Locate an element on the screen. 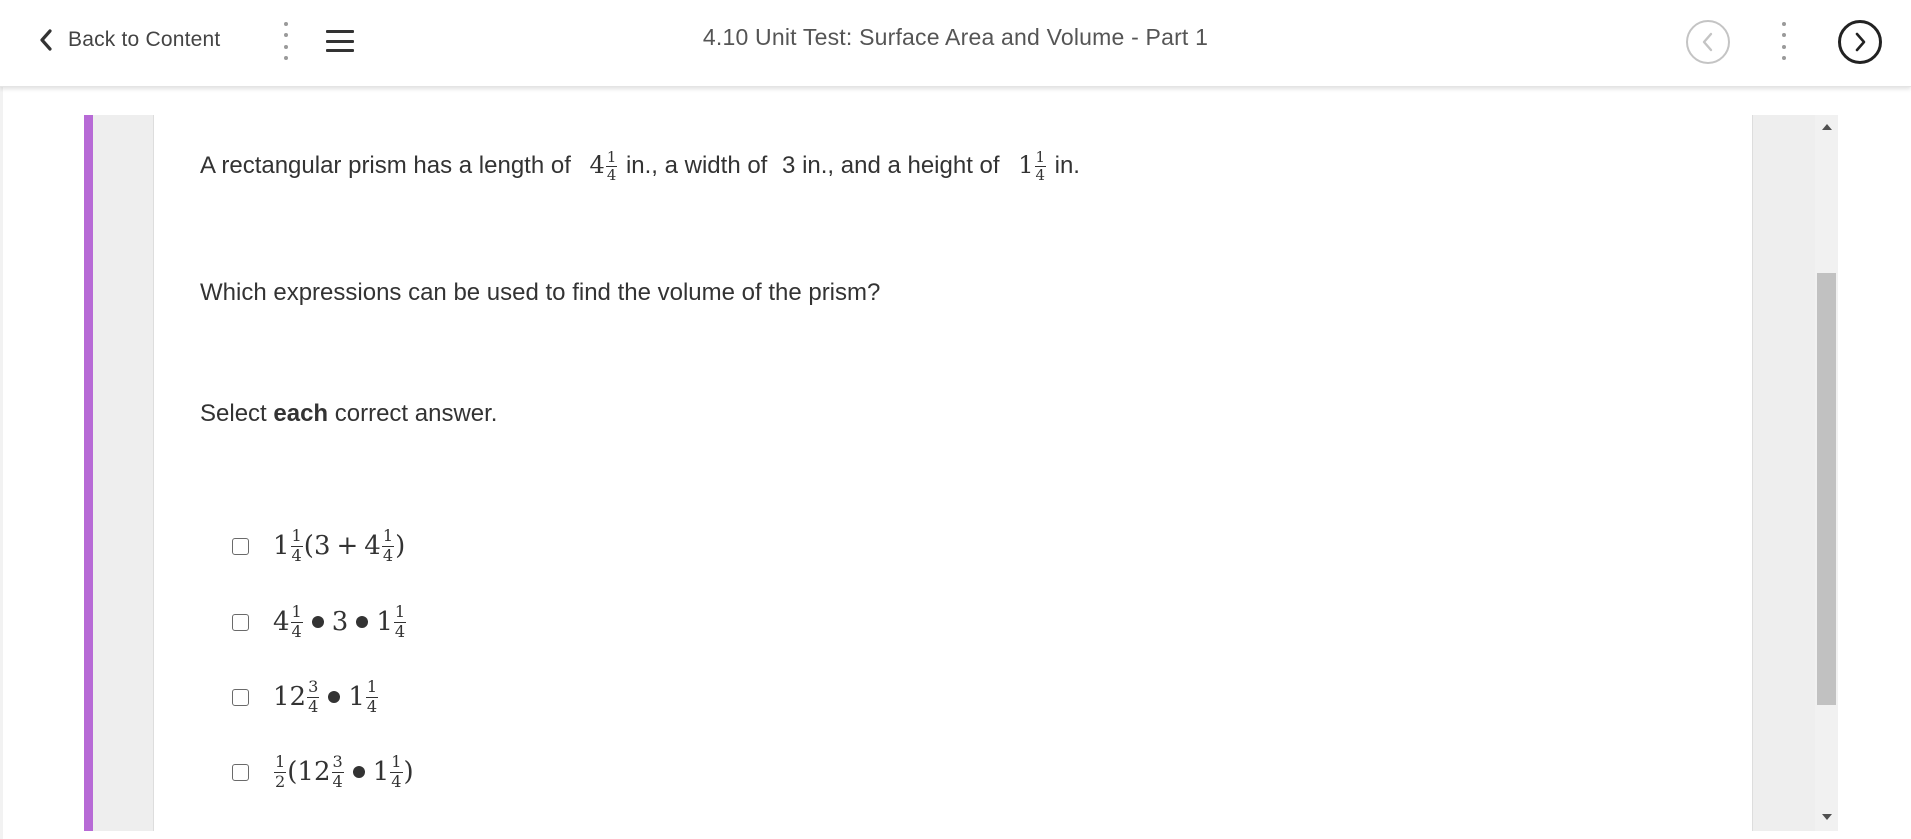 This screenshot has height=839, width=1911. option-expression: 4143114 is located at coordinates (340, 621).